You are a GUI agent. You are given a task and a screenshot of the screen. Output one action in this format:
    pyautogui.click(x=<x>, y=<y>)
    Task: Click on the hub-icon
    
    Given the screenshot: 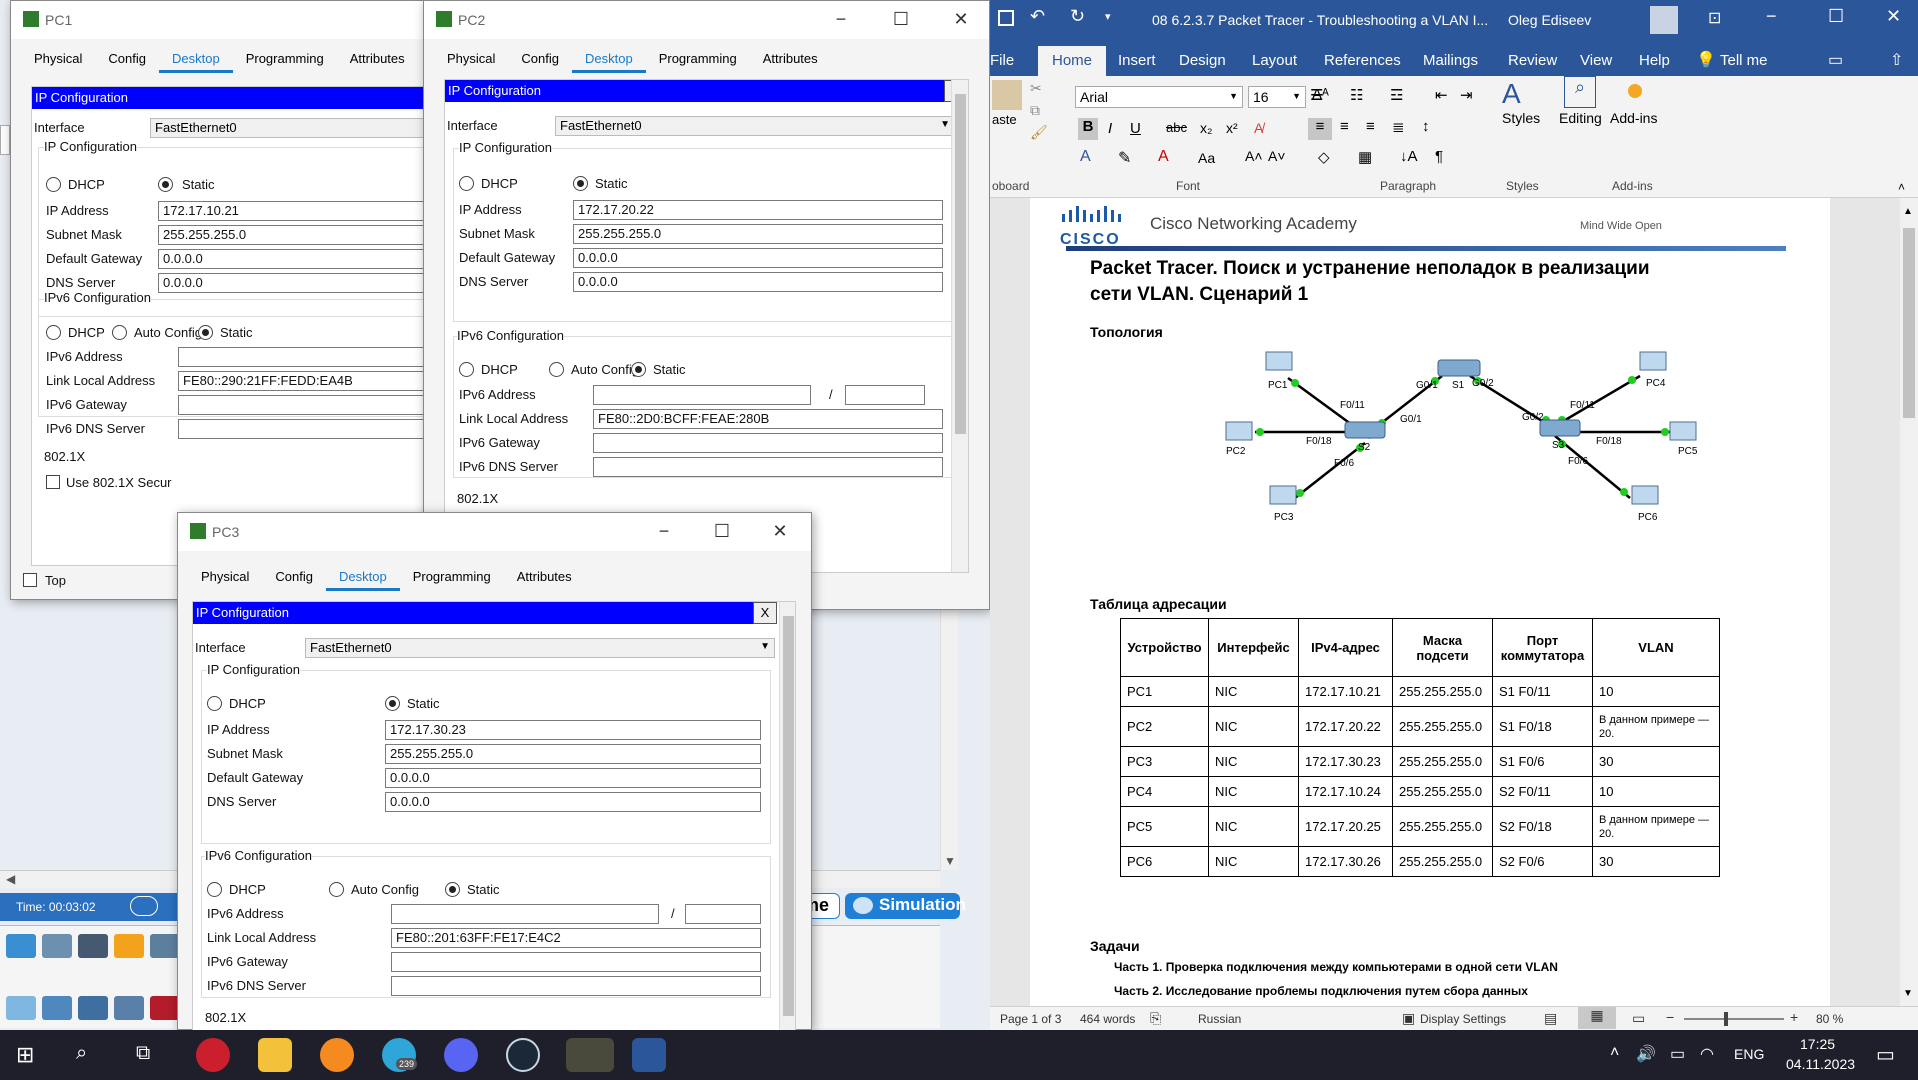 What is the action you would take?
    pyautogui.click(x=93, y=1008)
    